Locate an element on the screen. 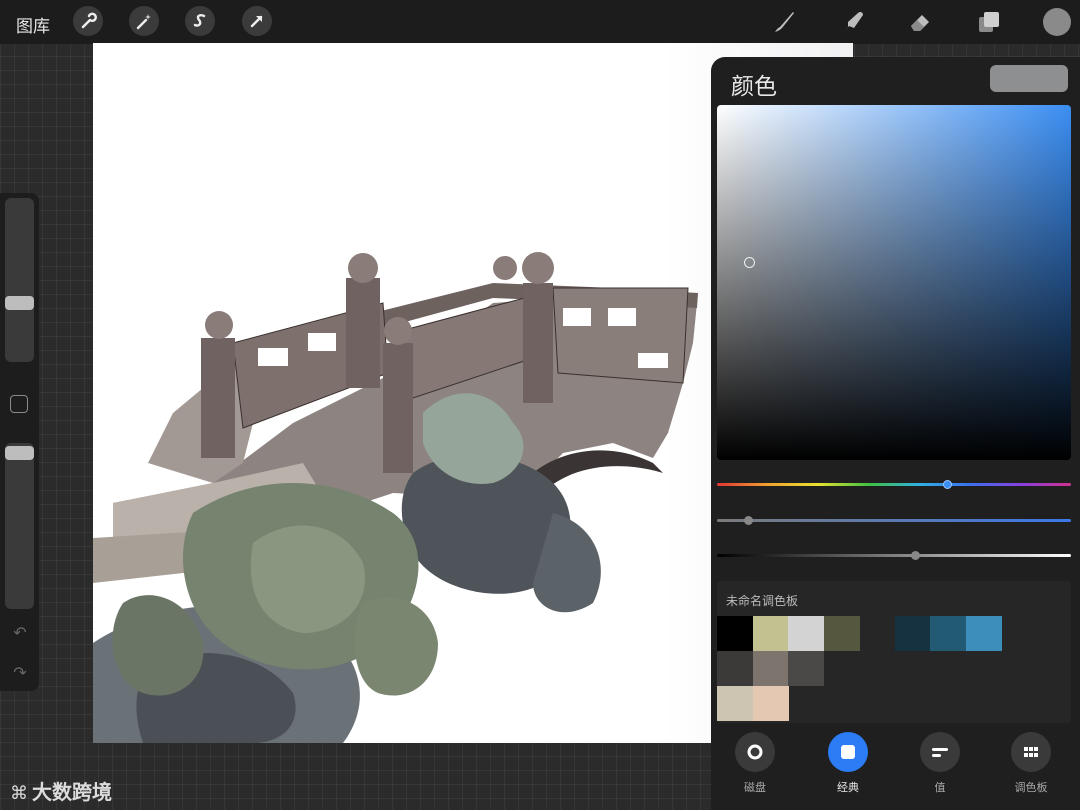  layers-icon is located at coordinates (989, 22).